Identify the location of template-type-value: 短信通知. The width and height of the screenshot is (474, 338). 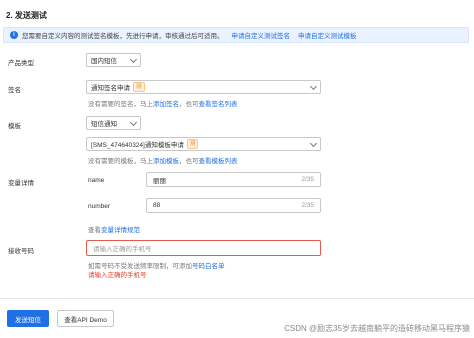
(104, 124).